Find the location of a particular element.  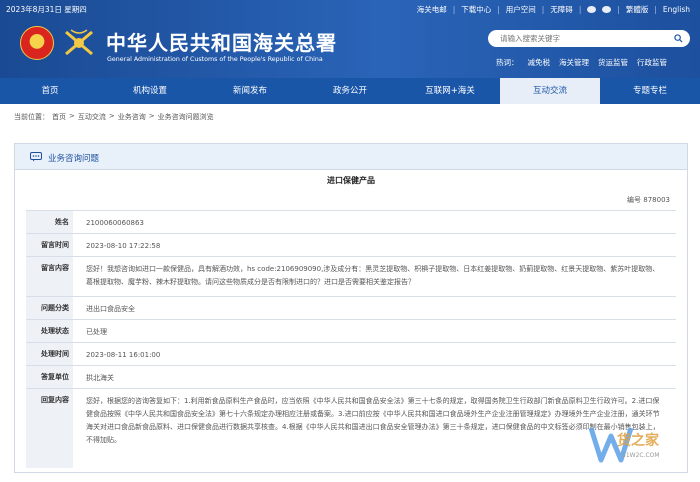

watermark-url: 51W2C.COM is located at coordinates (641, 455).